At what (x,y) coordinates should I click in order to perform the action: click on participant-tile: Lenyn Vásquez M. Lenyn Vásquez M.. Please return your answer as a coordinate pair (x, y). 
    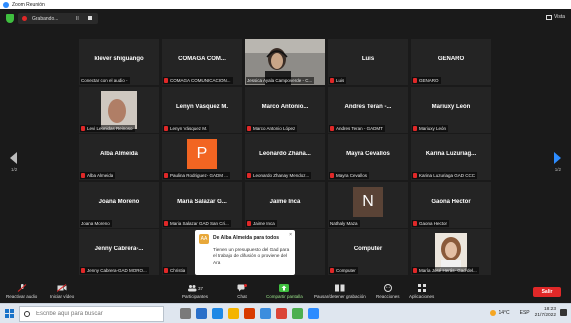
    Looking at the image, I should click on (202, 109).